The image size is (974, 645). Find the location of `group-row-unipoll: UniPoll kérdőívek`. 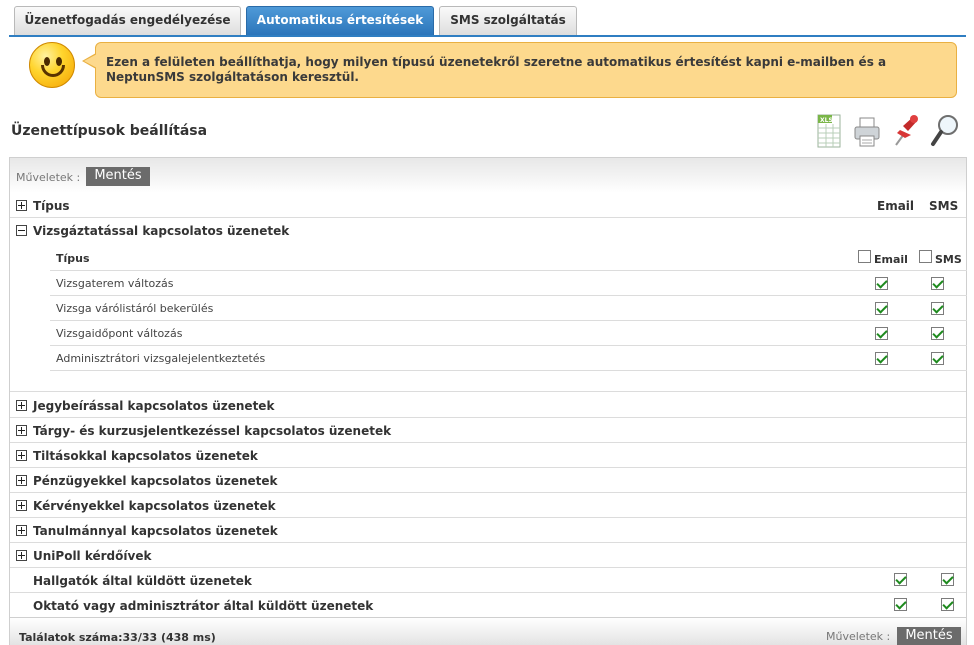

group-row-unipoll: UniPoll kérdőívek is located at coordinates (488, 555).